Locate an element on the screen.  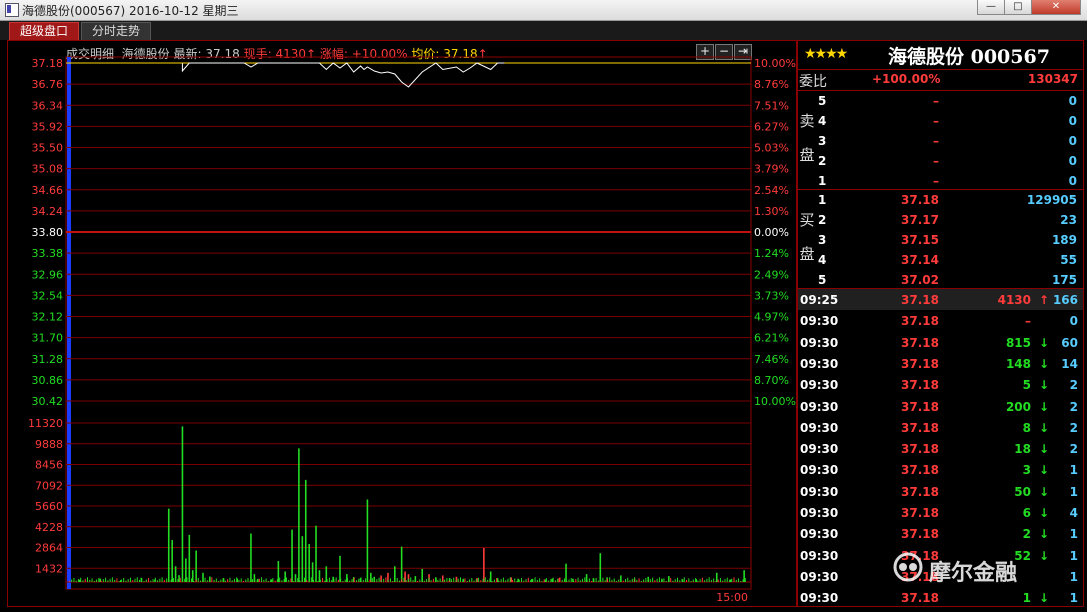
price-tick-label: 32.54 is located at coordinates (48, 295).